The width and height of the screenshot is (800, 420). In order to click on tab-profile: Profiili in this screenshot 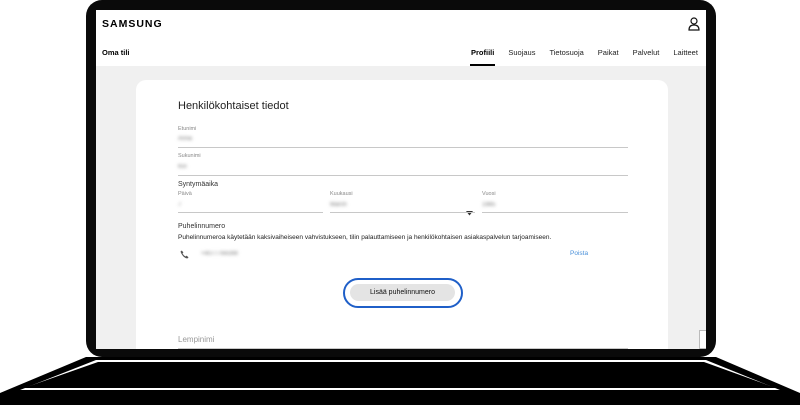, I will do `click(482, 53)`.